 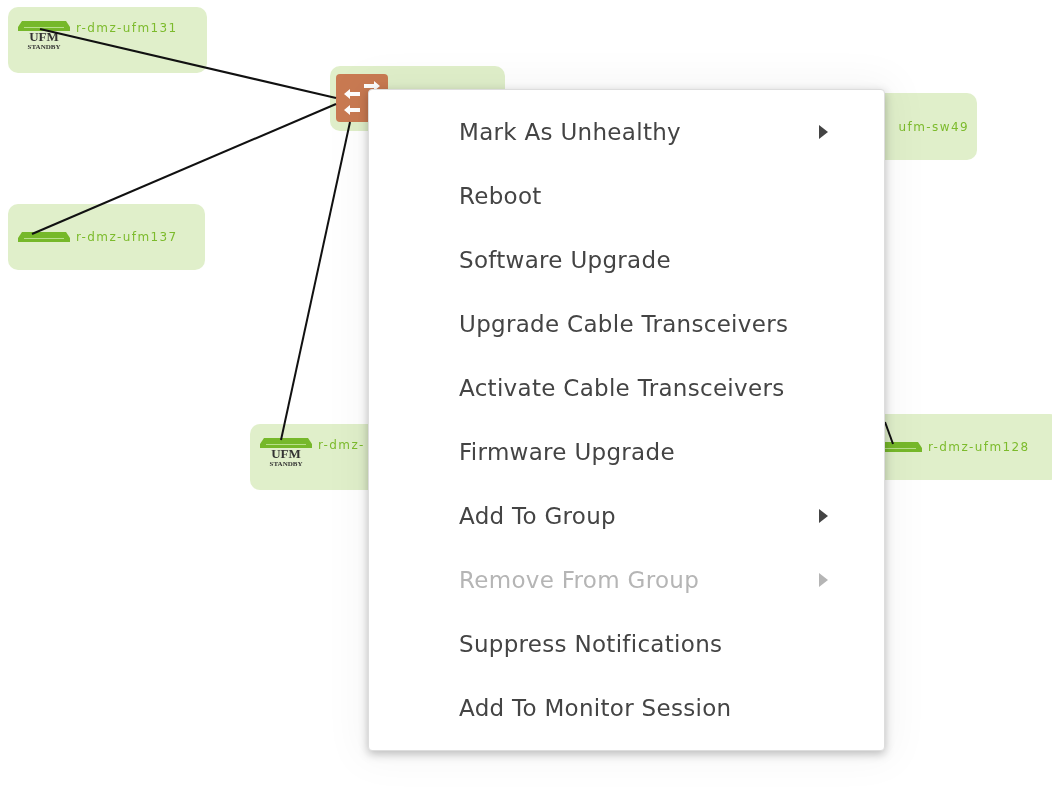 I want to click on node-label: r-dmz-ufm137, so click(x=127, y=237).